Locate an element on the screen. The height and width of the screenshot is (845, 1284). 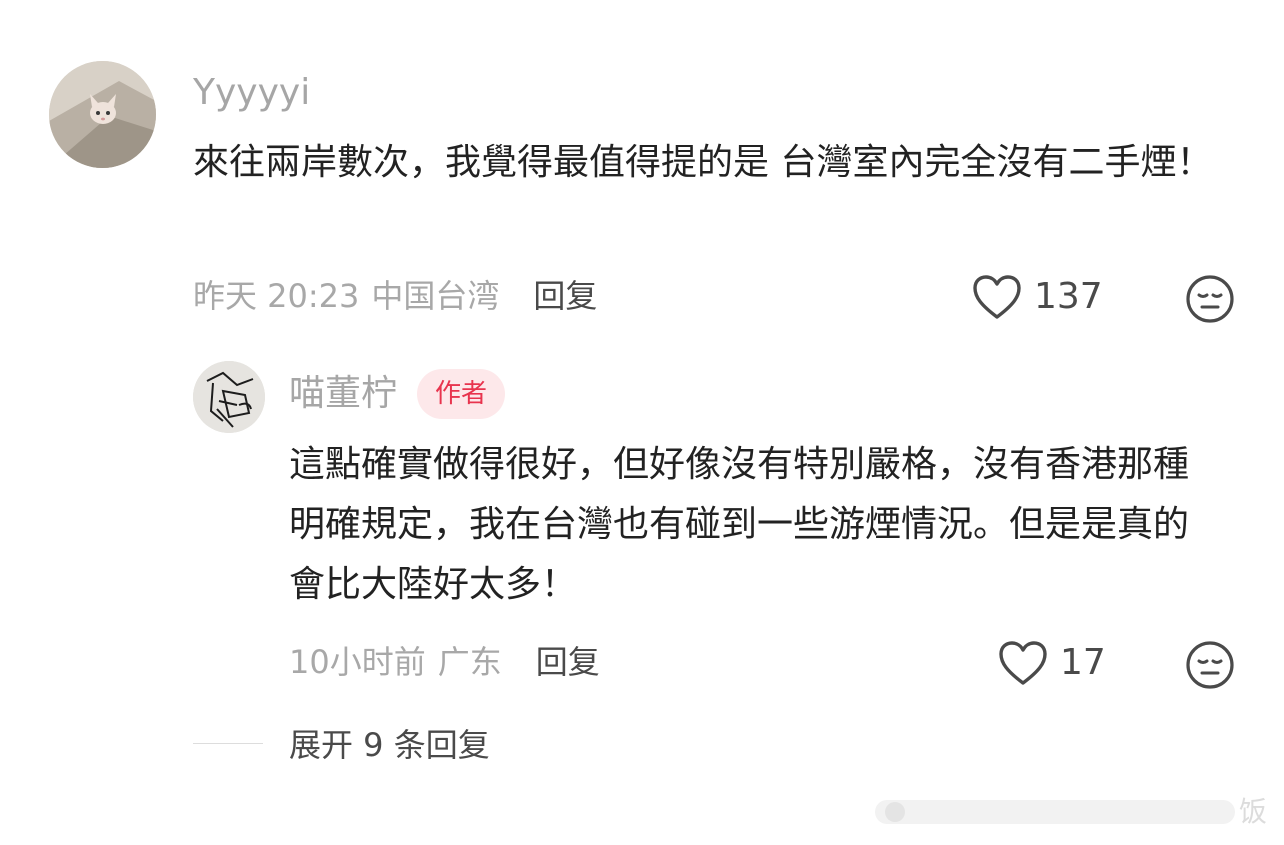
reply-like-button: 17 is located at coordinates (1052, 663).